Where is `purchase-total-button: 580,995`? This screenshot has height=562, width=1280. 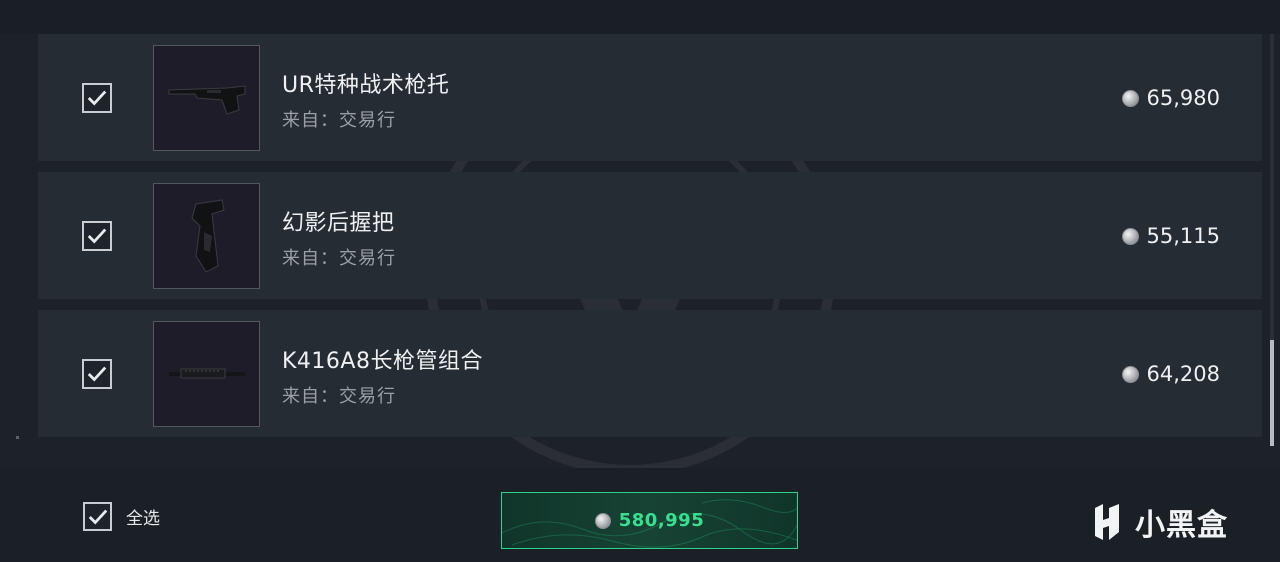 purchase-total-button: 580,995 is located at coordinates (649, 520).